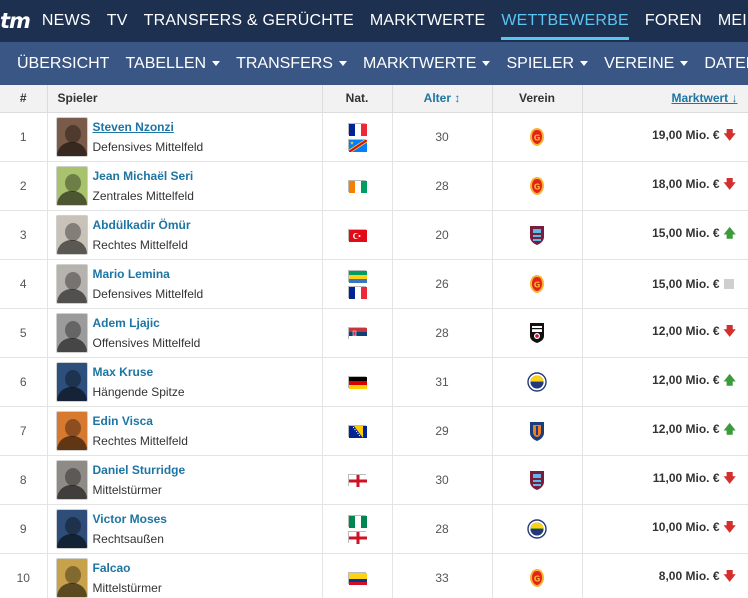  Describe the element at coordinates (140, 421) in the screenshot. I see `player-name-link: Edin Visca` at that location.